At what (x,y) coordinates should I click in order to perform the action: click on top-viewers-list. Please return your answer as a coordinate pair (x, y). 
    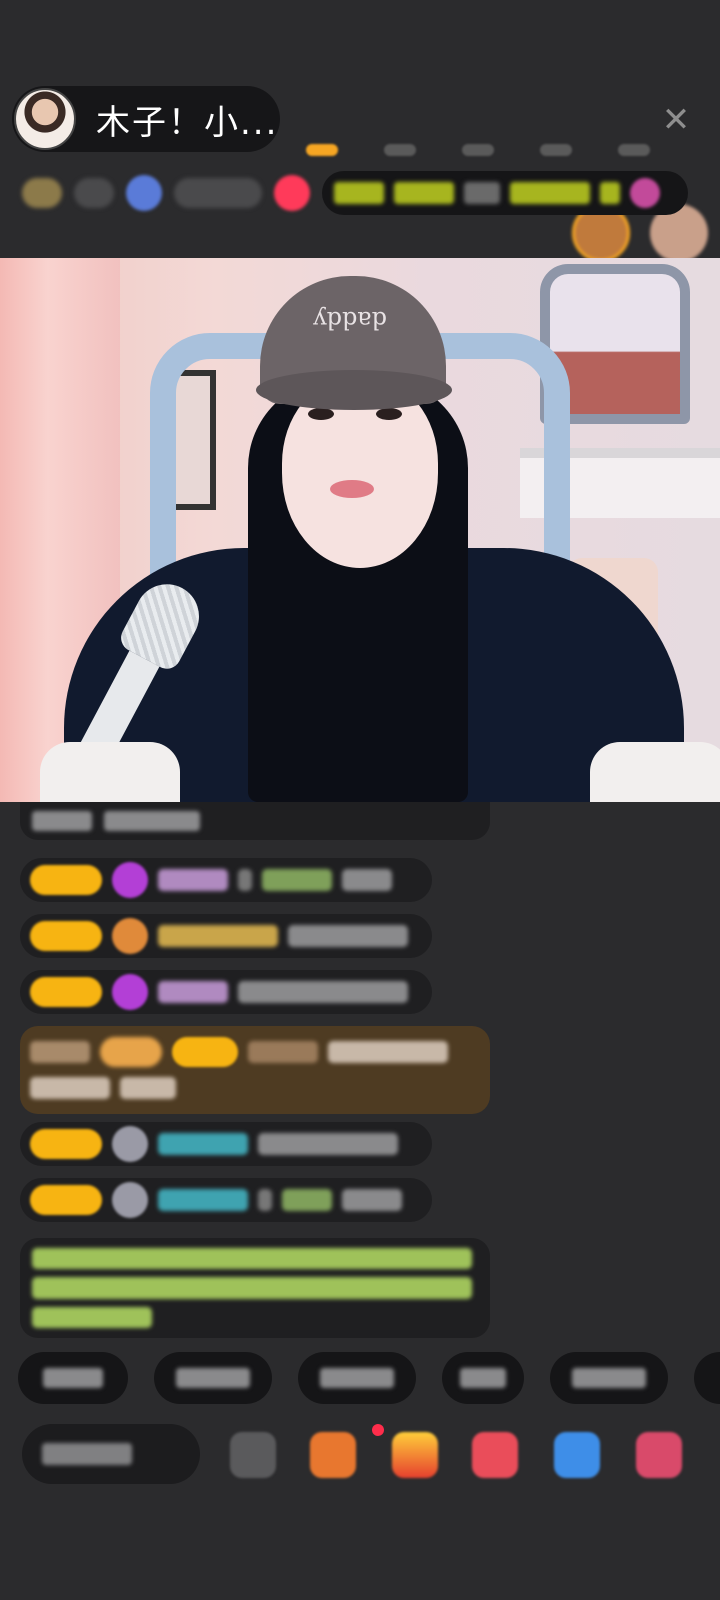
    Looking at the image, I should click on (499, 173).